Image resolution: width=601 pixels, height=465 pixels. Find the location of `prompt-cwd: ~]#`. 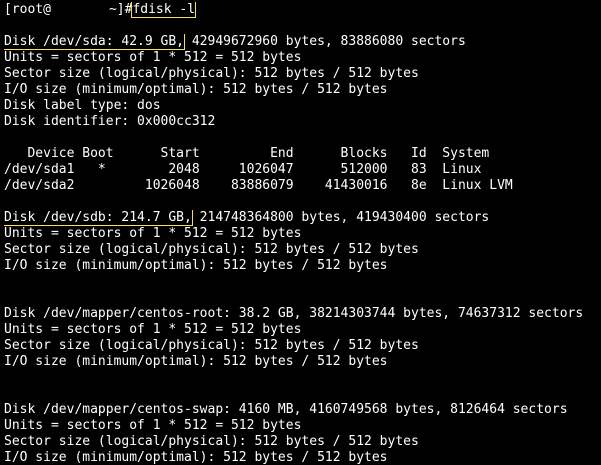

prompt-cwd: ~]# is located at coordinates (120, 9).